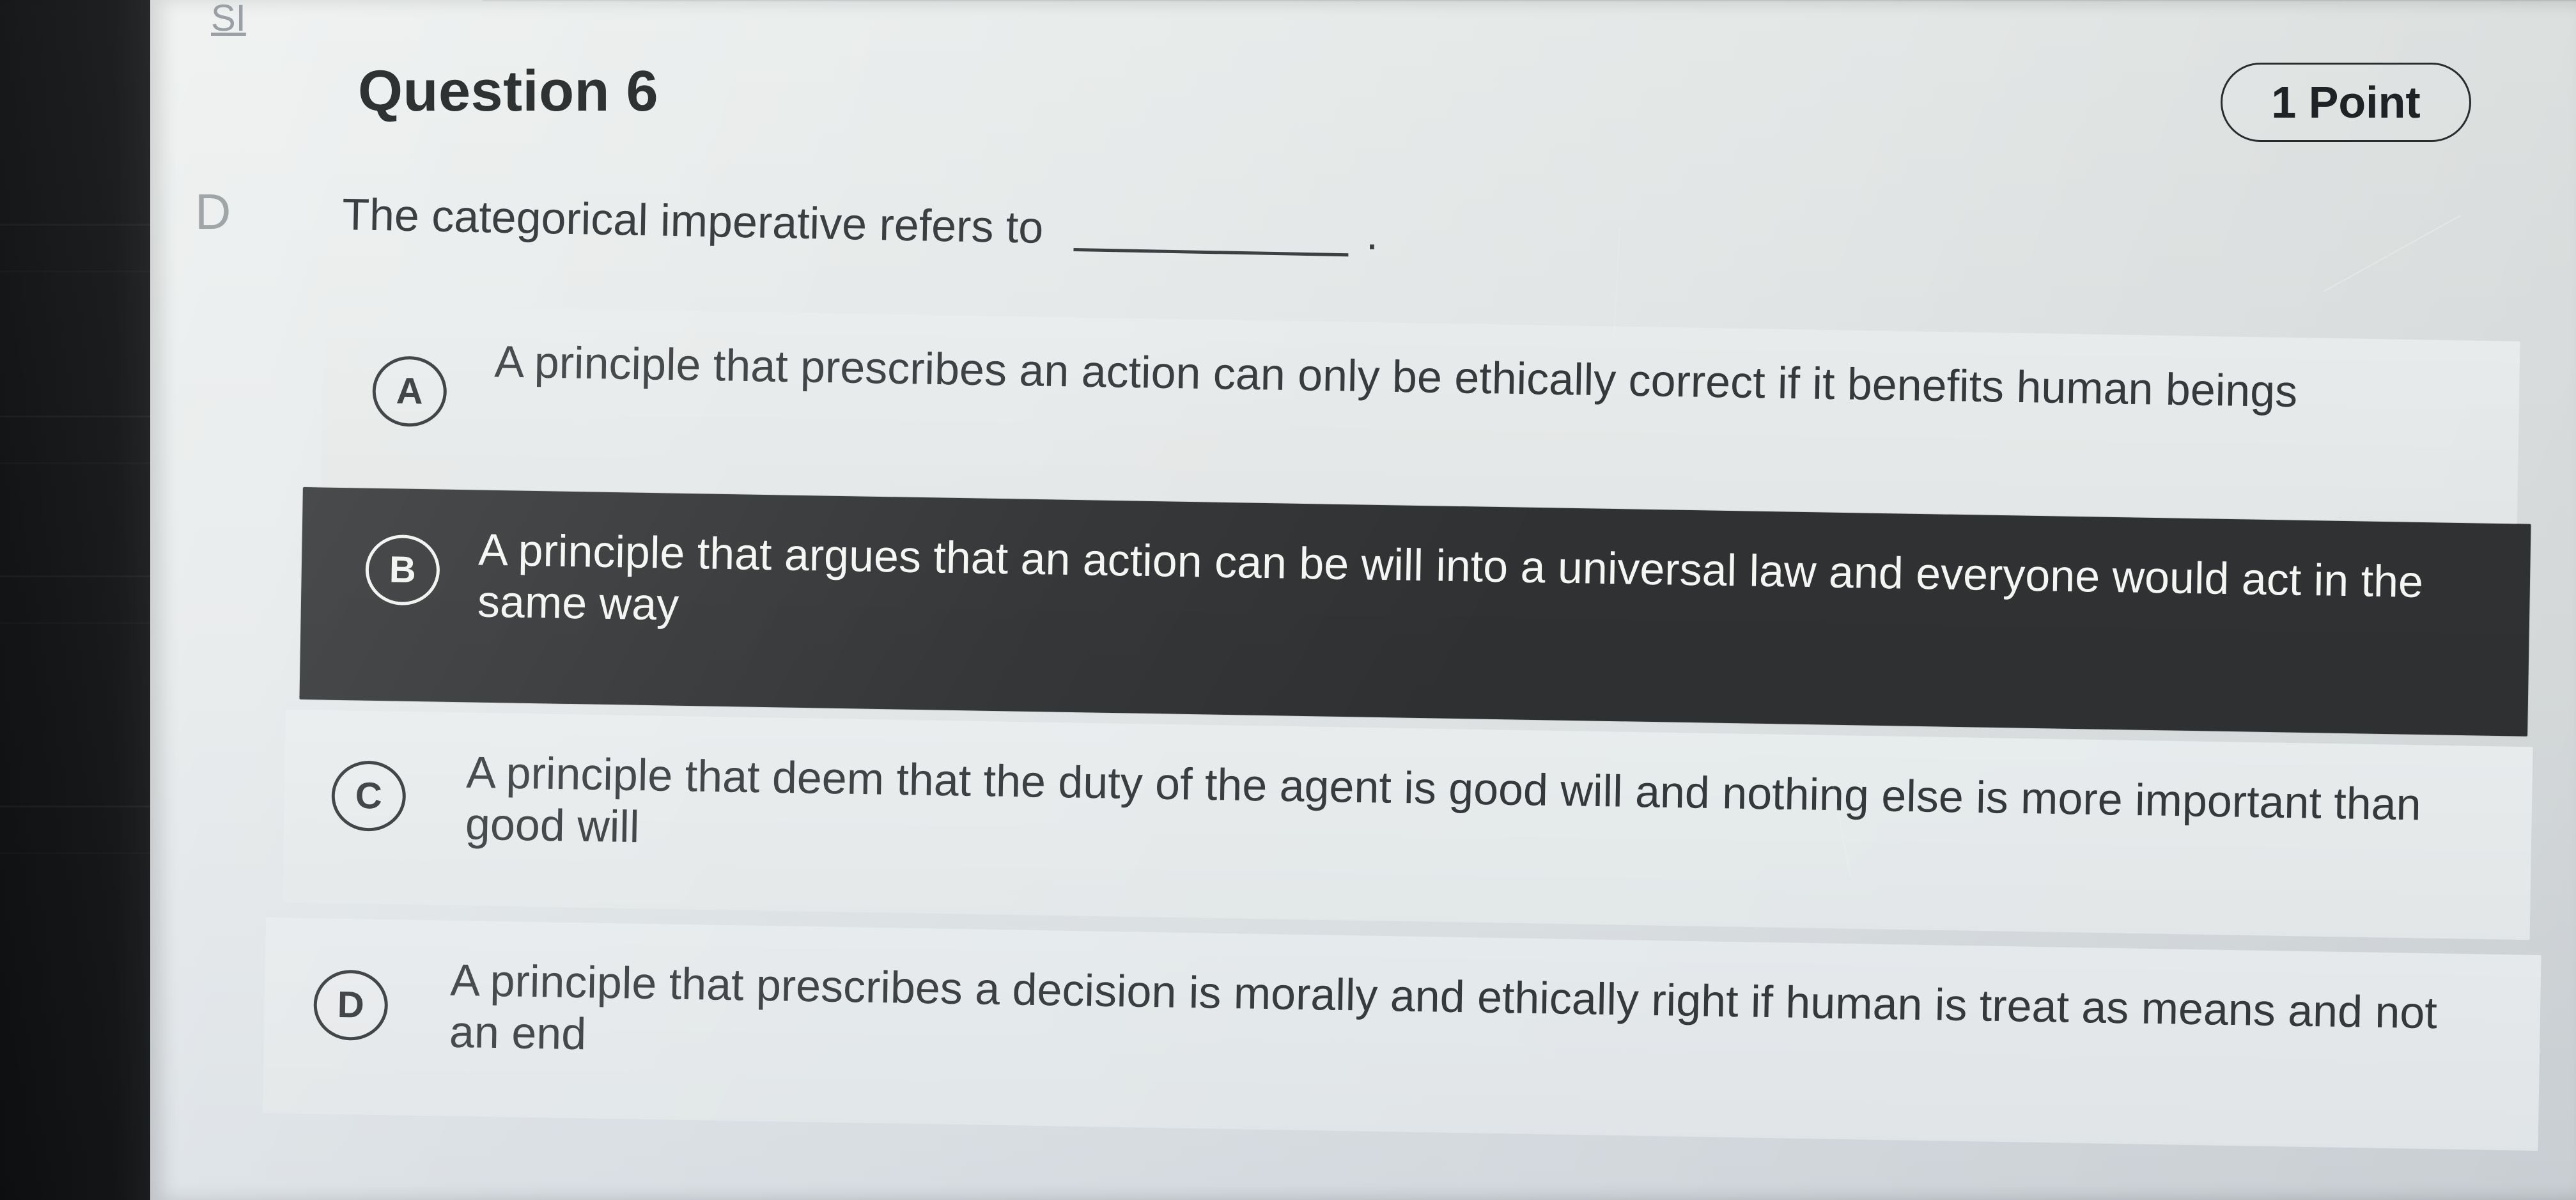  I want to click on top-divider, so click(1529, 0).